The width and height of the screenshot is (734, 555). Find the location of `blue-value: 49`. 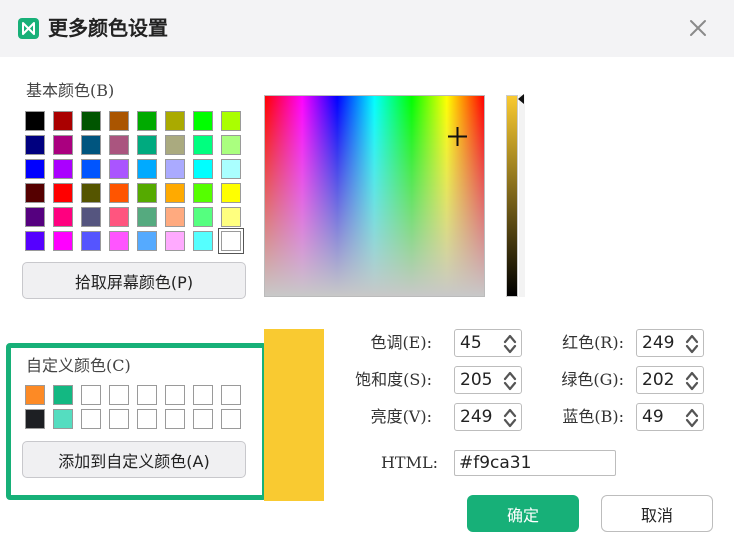

blue-value: 49 is located at coordinates (653, 417).